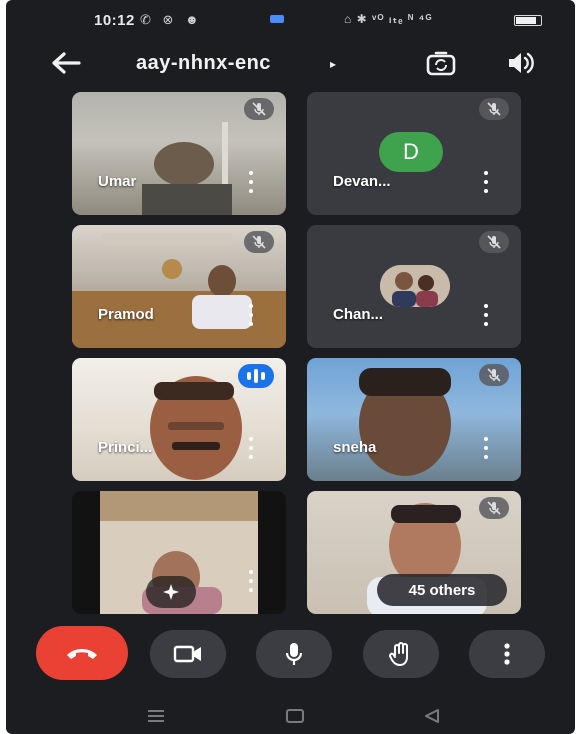 The image size is (581, 734). I want to click on effects-button, so click(171, 592).